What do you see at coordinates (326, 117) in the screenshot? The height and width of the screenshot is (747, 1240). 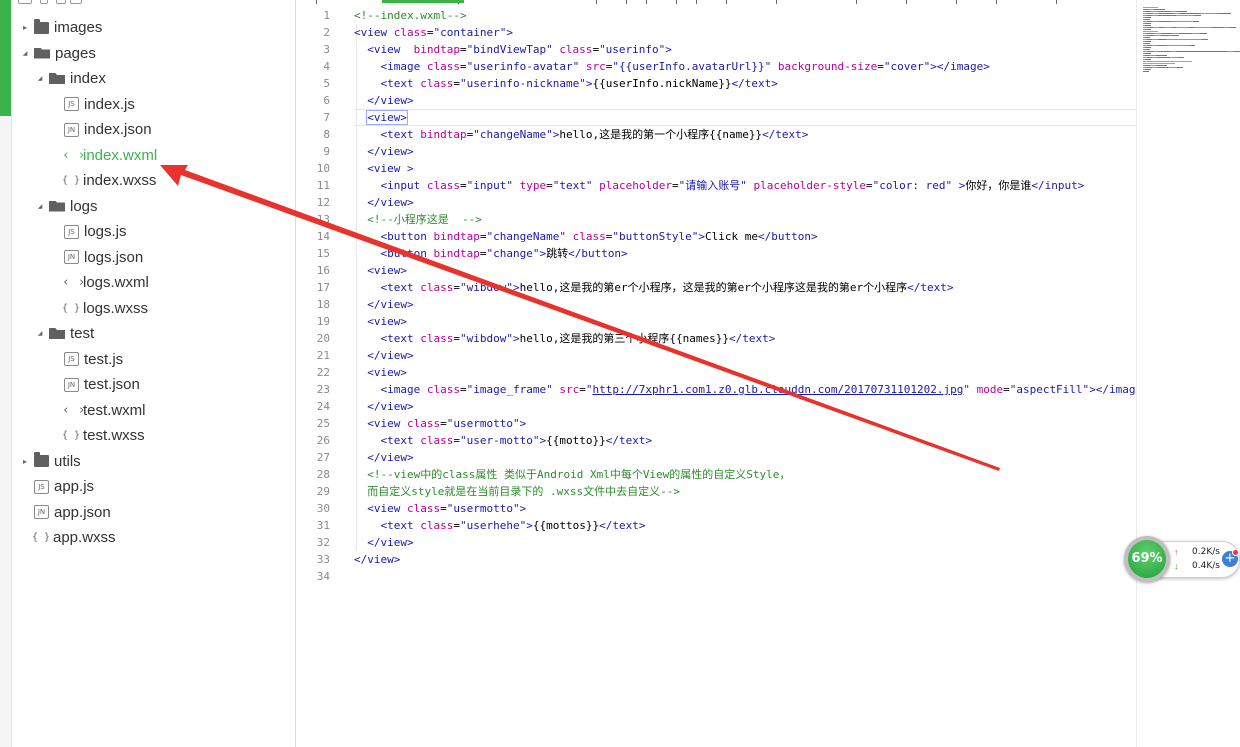 I see `line-number: 7` at bounding box center [326, 117].